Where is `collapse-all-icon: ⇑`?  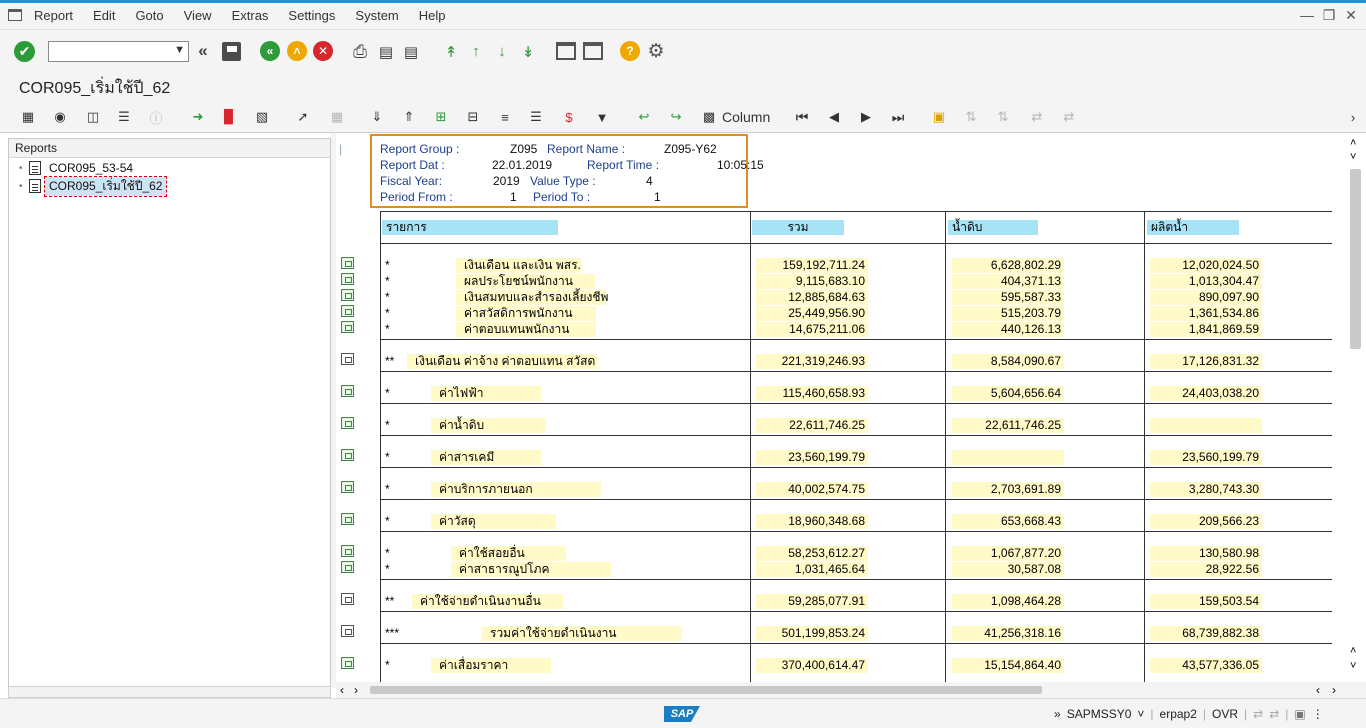 collapse-all-icon: ⇑ is located at coordinates (409, 117).